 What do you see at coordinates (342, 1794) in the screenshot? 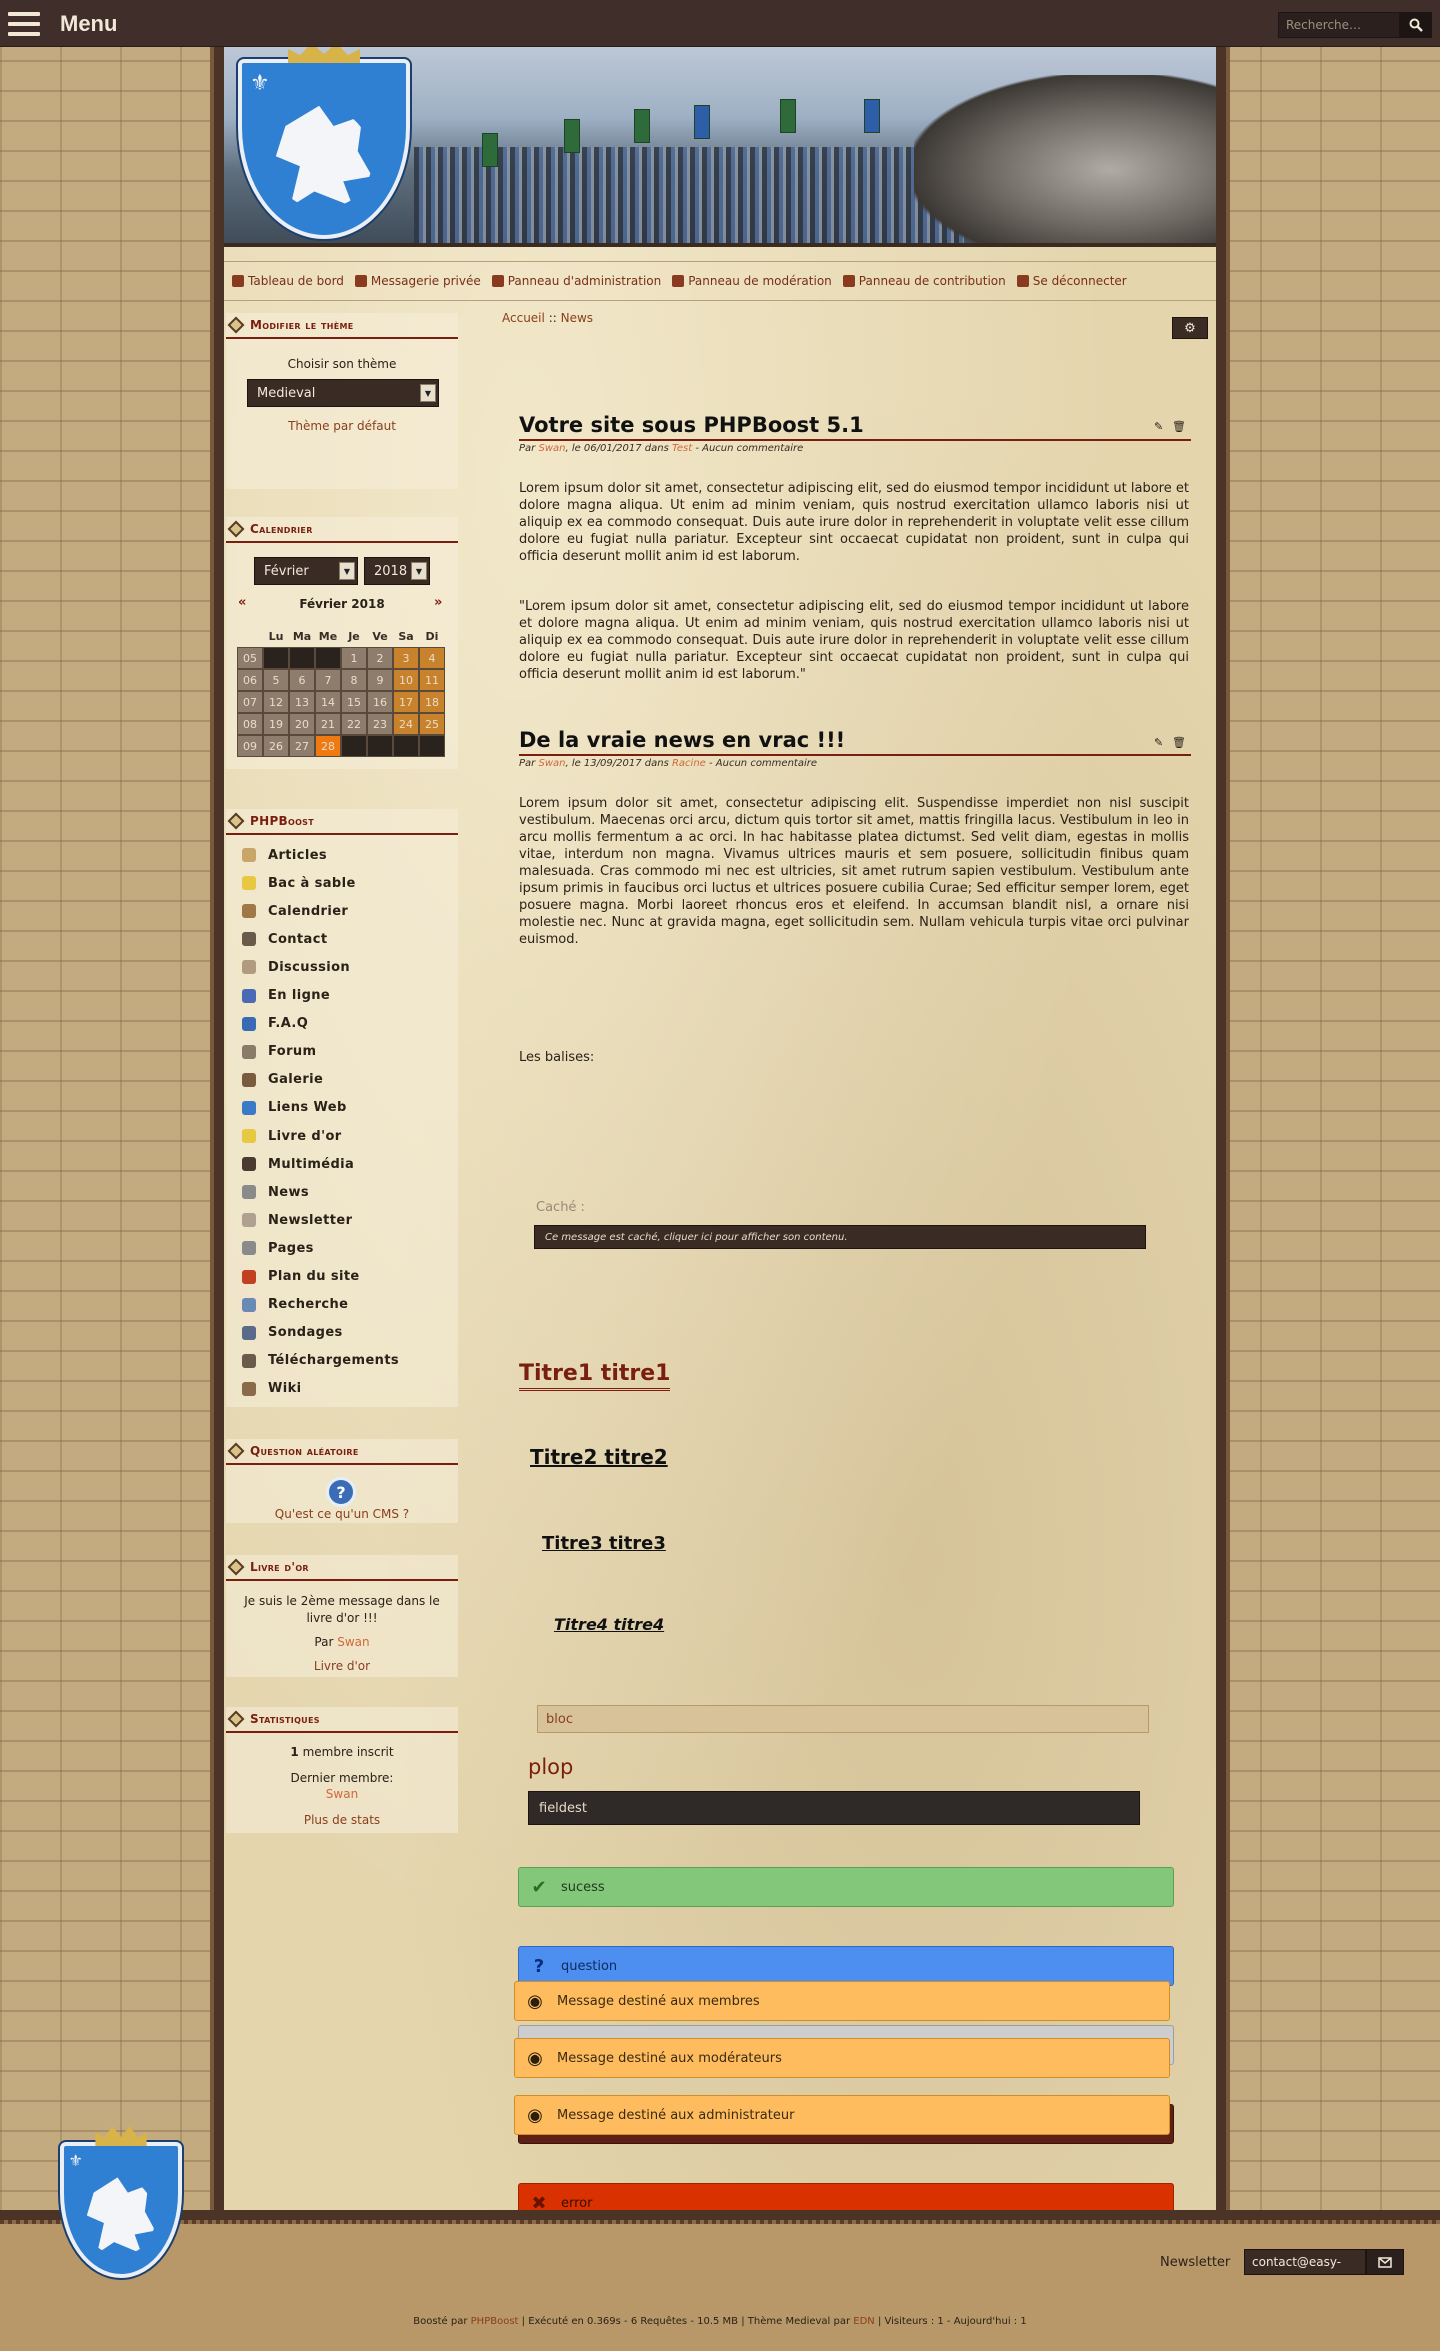
I see `last-member-link: Swan` at bounding box center [342, 1794].